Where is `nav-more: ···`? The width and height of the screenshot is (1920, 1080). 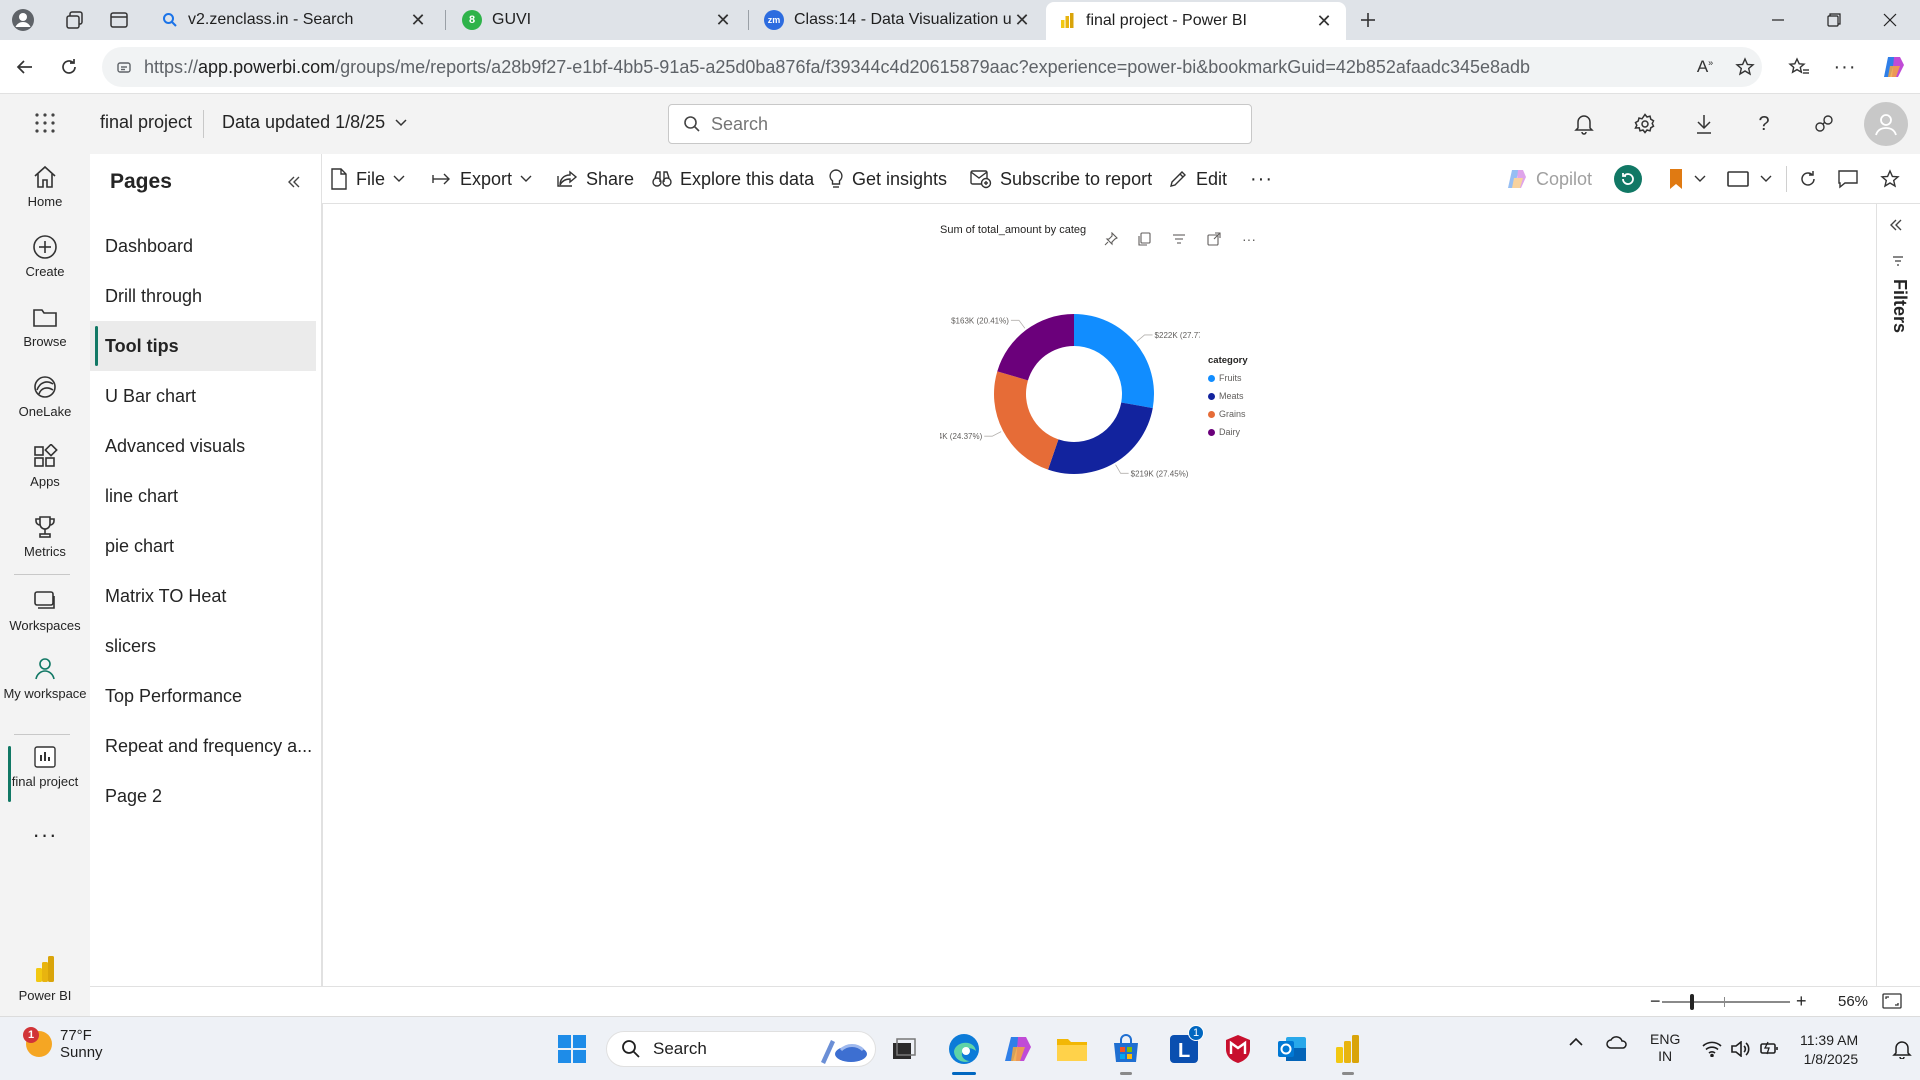
nav-more: ··· is located at coordinates (45, 840).